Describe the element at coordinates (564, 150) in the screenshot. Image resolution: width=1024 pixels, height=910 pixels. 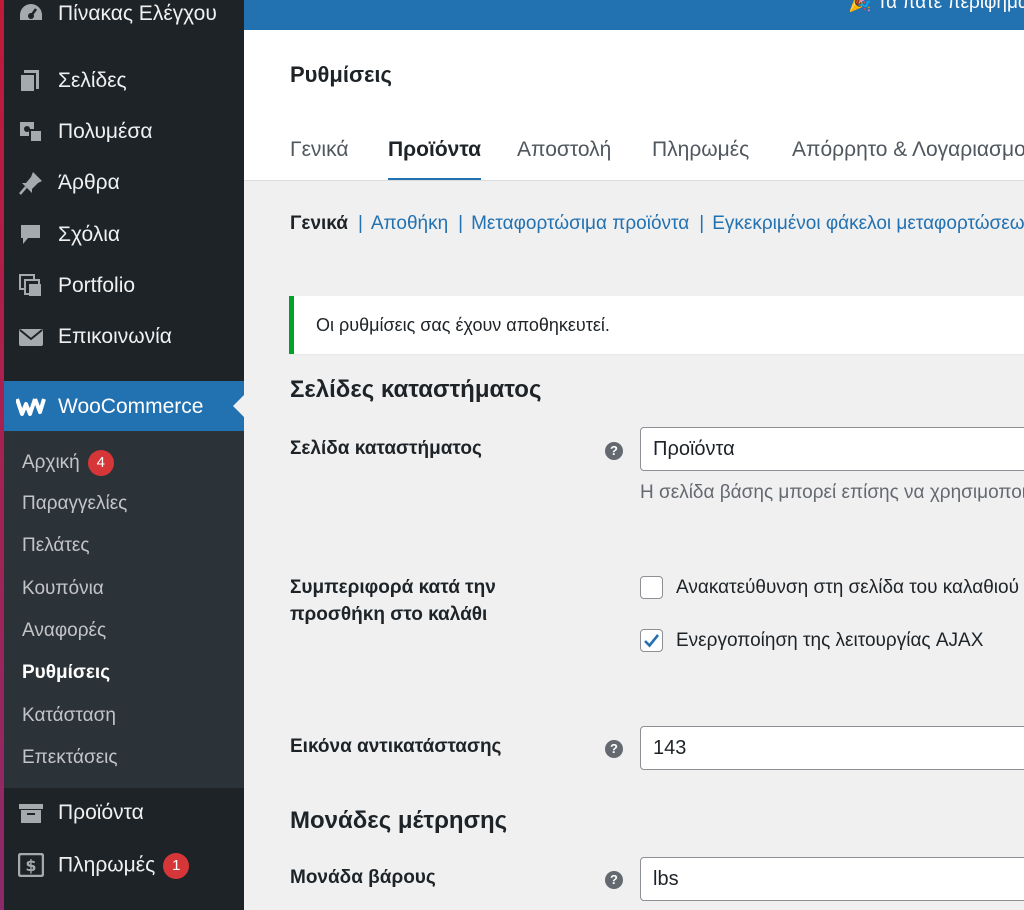
I see `tab-shipping: Αποστολή` at that location.